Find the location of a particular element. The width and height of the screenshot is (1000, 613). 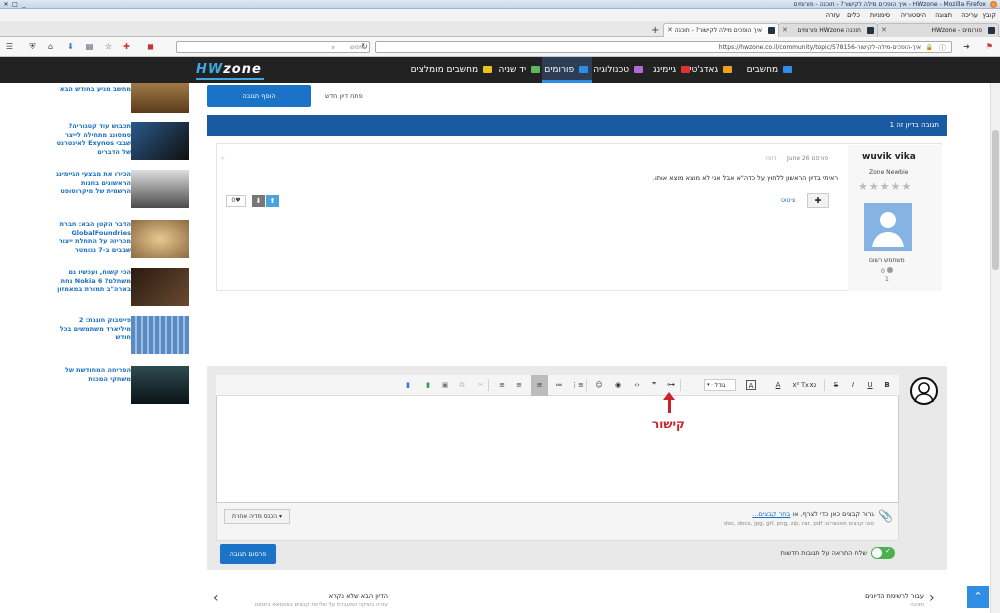

new-tab-button: + is located at coordinates (655, 30).